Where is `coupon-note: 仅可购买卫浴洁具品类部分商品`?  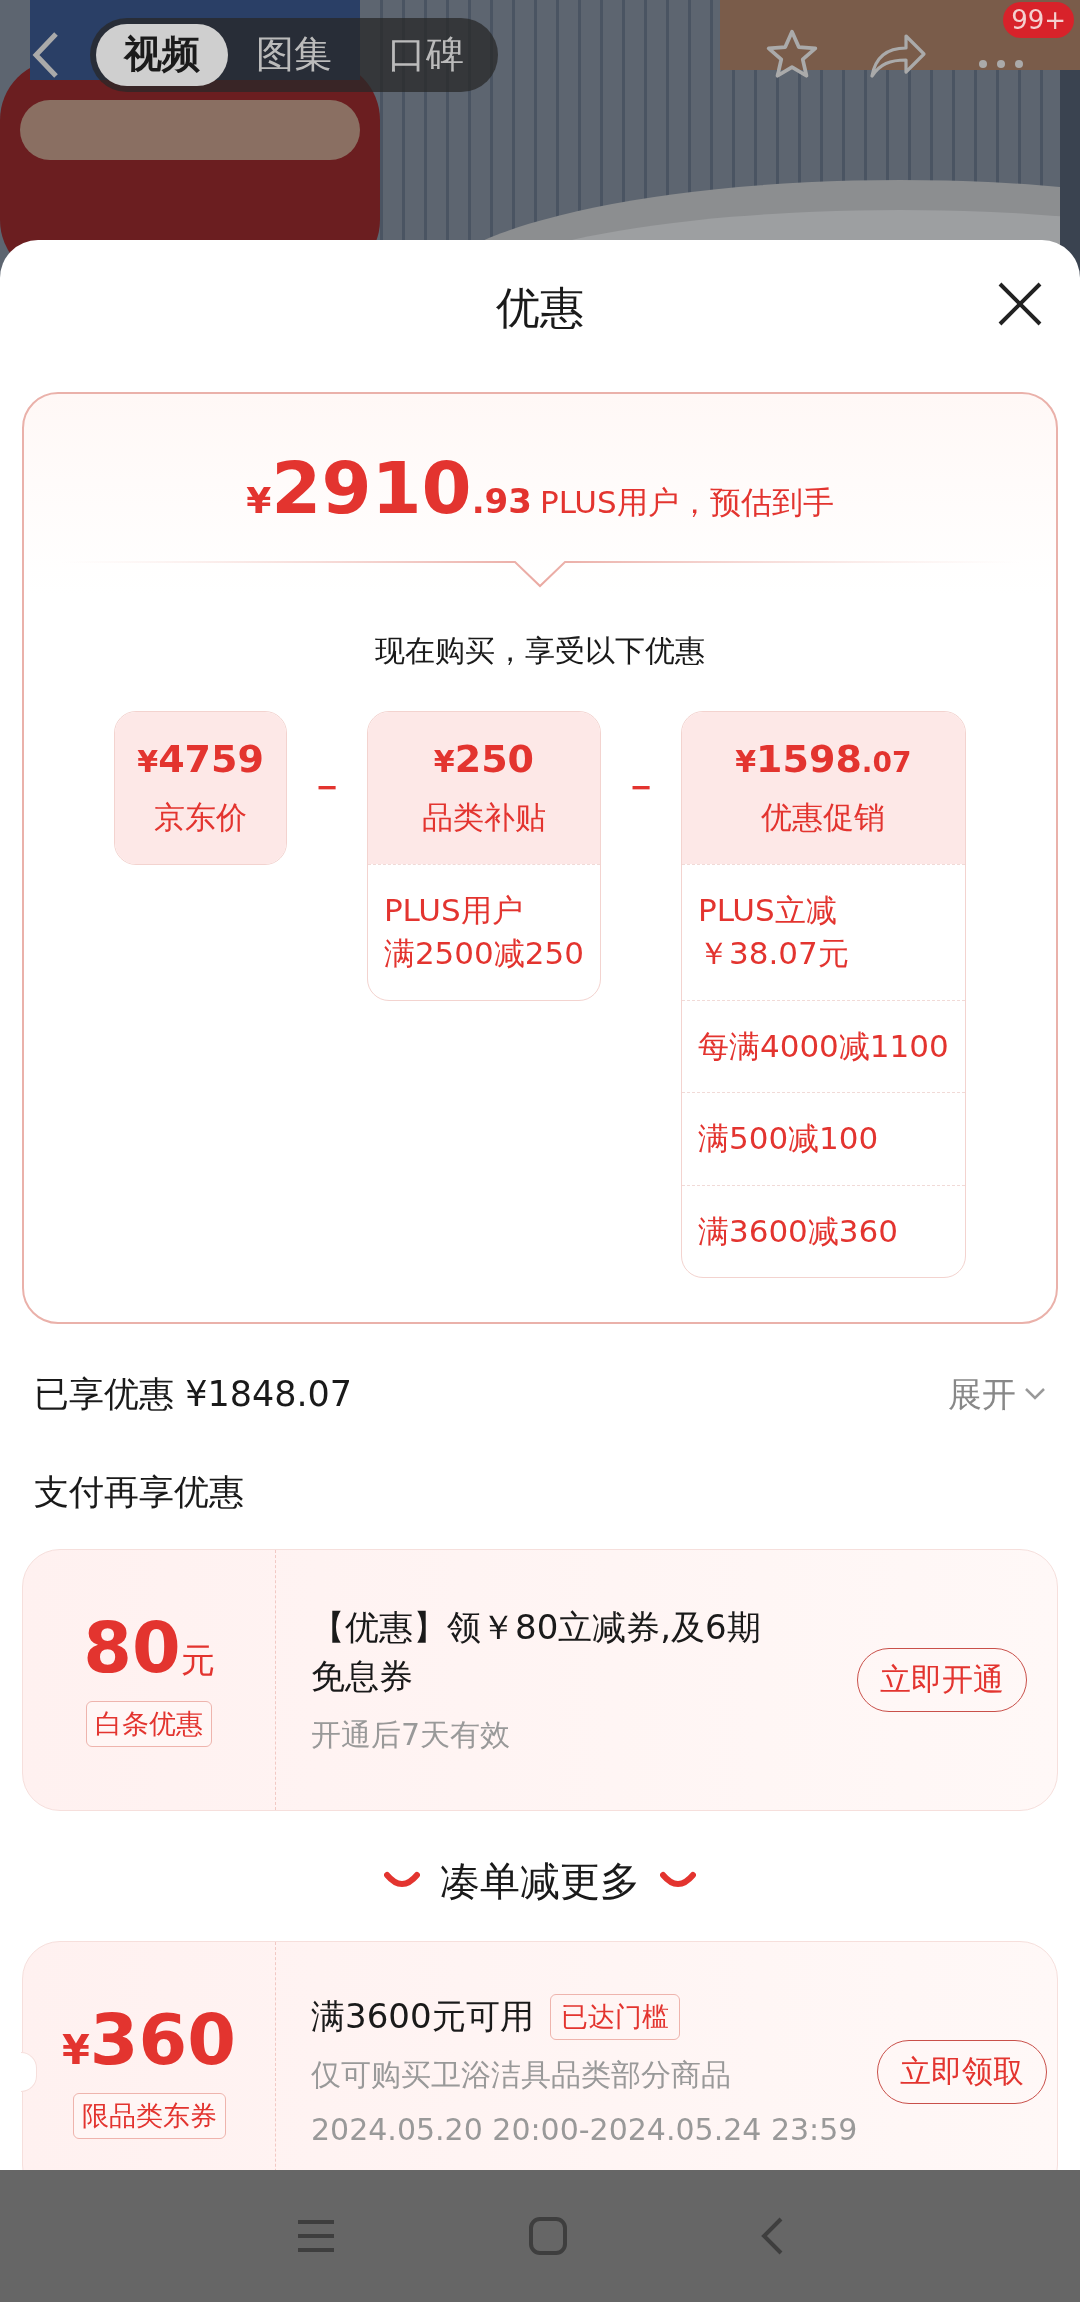 coupon-note: 仅可购买卫浴洁具品类部分商品 is located at coordinates (521, 2074).